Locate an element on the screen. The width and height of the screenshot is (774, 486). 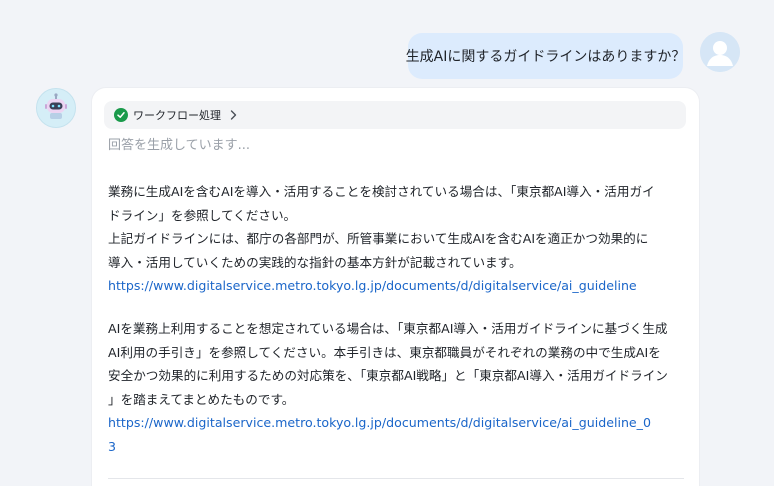
user-message-text: 生成AIに関するガイドラインはありますか？ is located at coordinates (545, 57).